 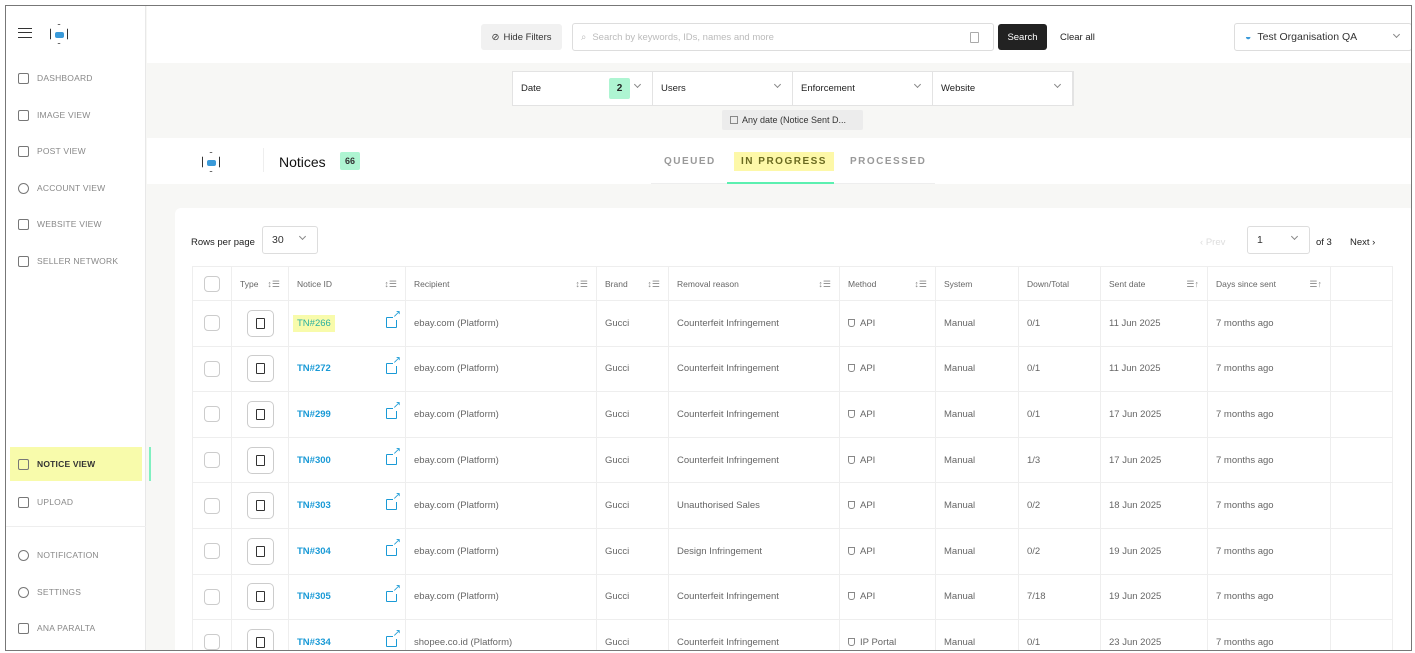 I want to click on column-header: Brand ↕☰, so click(x=632, y=283).